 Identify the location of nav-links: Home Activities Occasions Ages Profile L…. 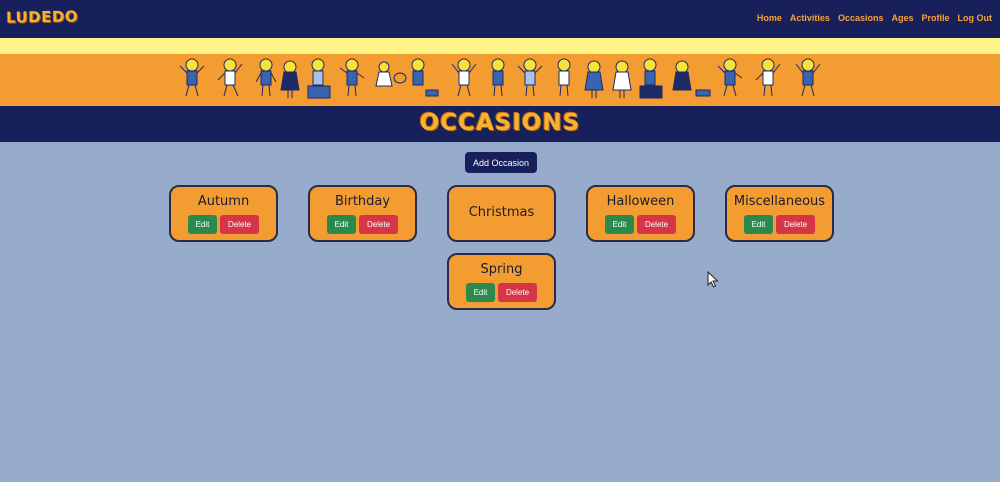
(874, 18).